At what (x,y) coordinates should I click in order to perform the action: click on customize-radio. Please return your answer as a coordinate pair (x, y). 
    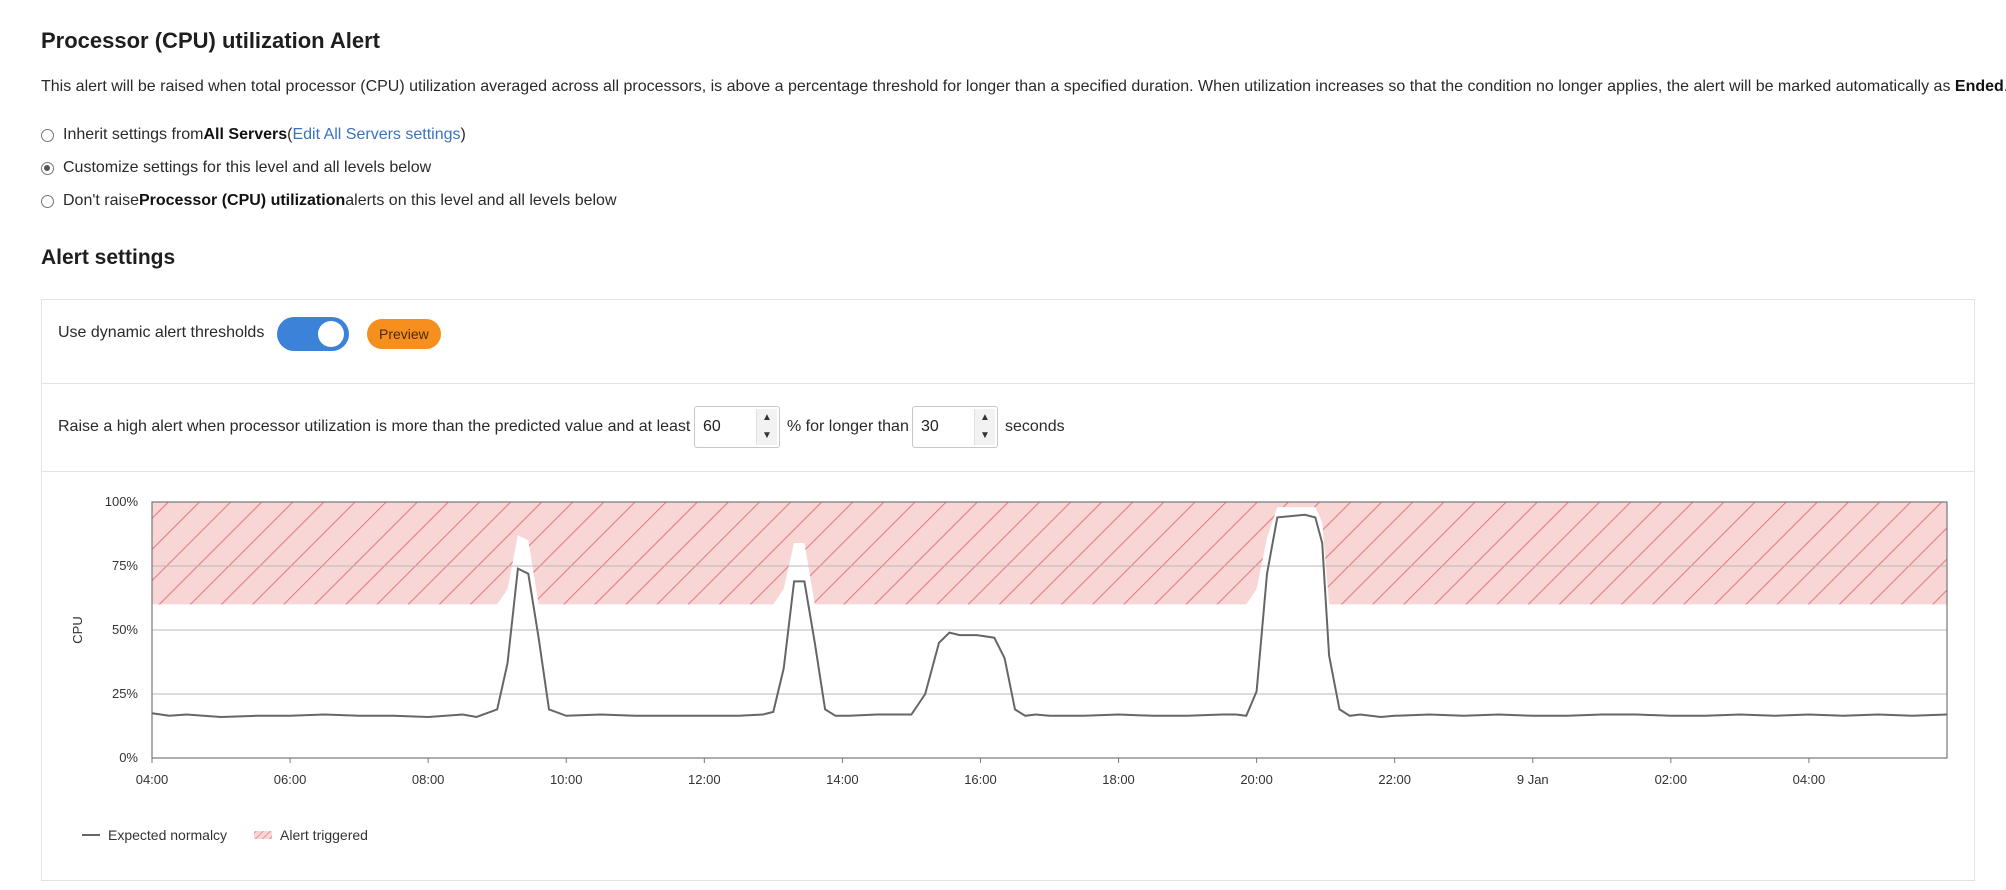
    Looking at the image, I should click on (47, 168).